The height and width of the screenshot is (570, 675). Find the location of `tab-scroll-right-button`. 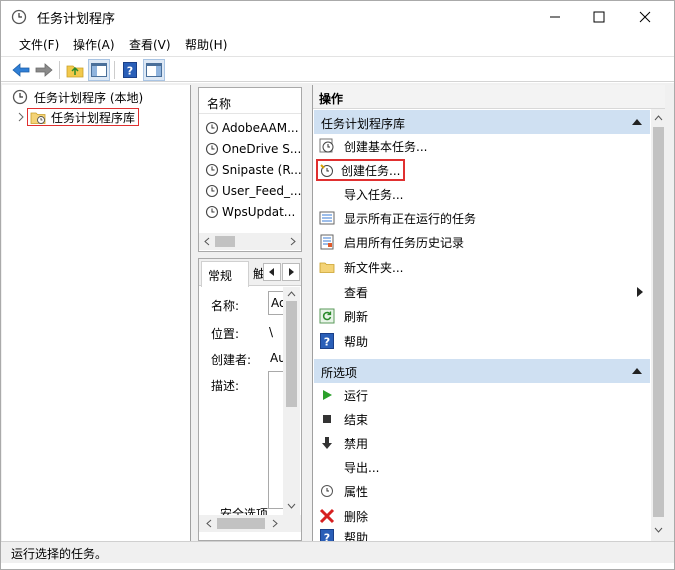

tab-scroll-right-button is located at coordinates (291, 272).